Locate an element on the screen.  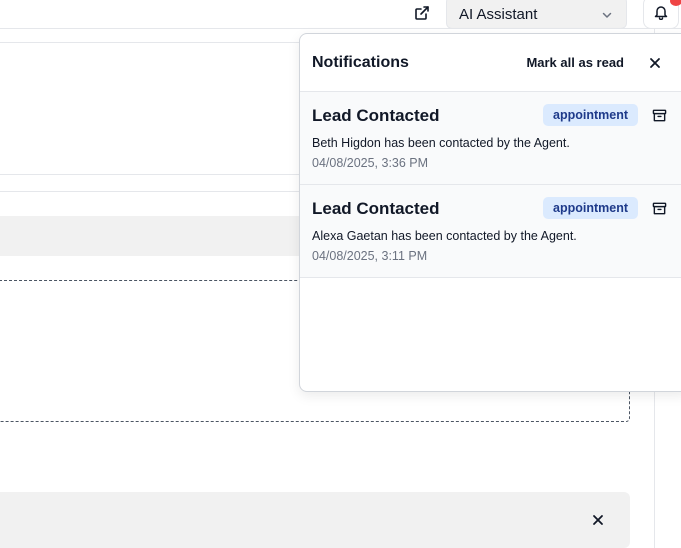
notification-time: 04/08/2025, 3:36 PM is located at coordinates (370, 163).